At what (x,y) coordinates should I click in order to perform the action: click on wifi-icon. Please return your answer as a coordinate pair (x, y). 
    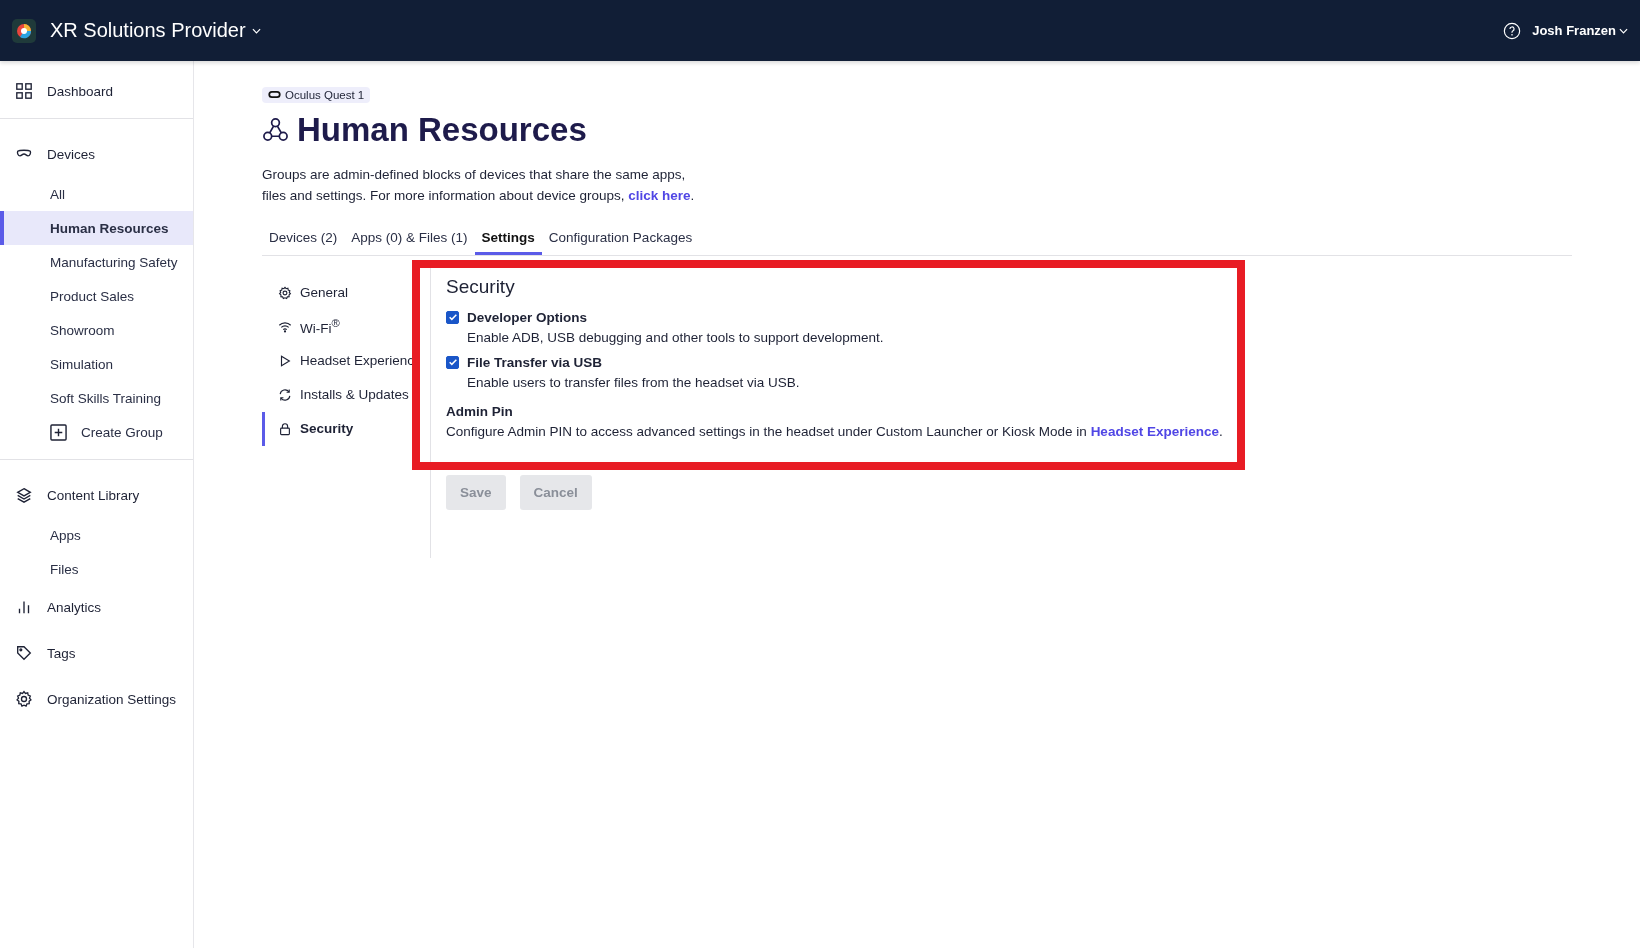
    Looking at the image, I should click on (285, 326).